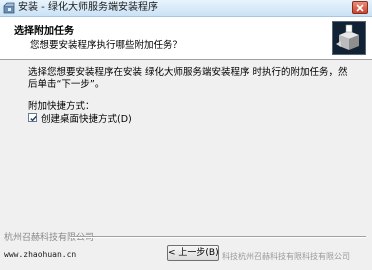 This screenshot has width=372, height=270. What do you see at coordinates (44, 31) in the screenshot?
I see `page-title: 选择附加任务` at bounding box center [44, 31].